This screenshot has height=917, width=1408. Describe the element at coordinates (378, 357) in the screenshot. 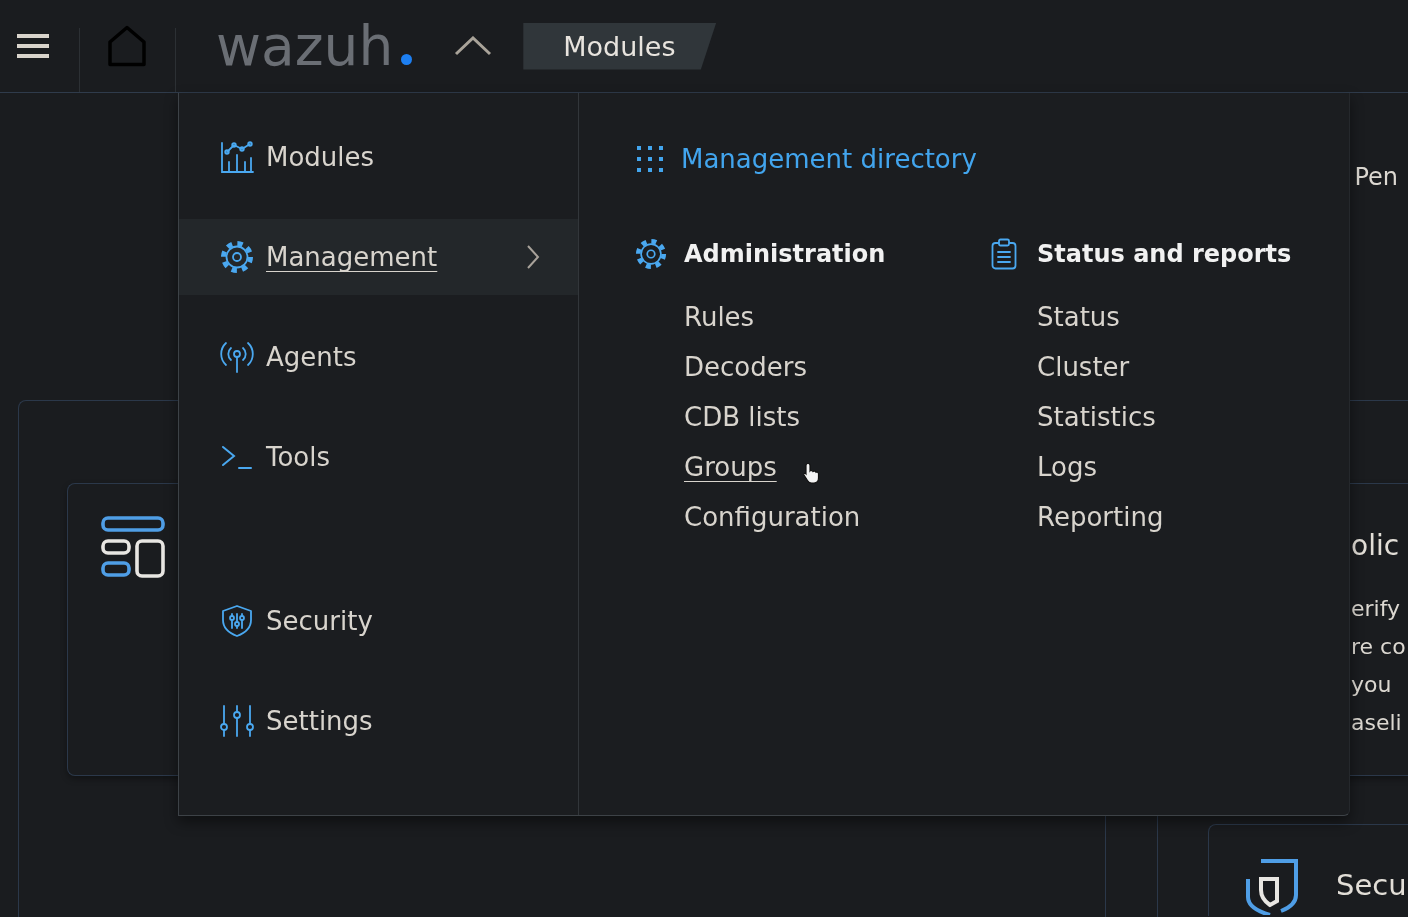

I see `nav-item: Agents` at that location.